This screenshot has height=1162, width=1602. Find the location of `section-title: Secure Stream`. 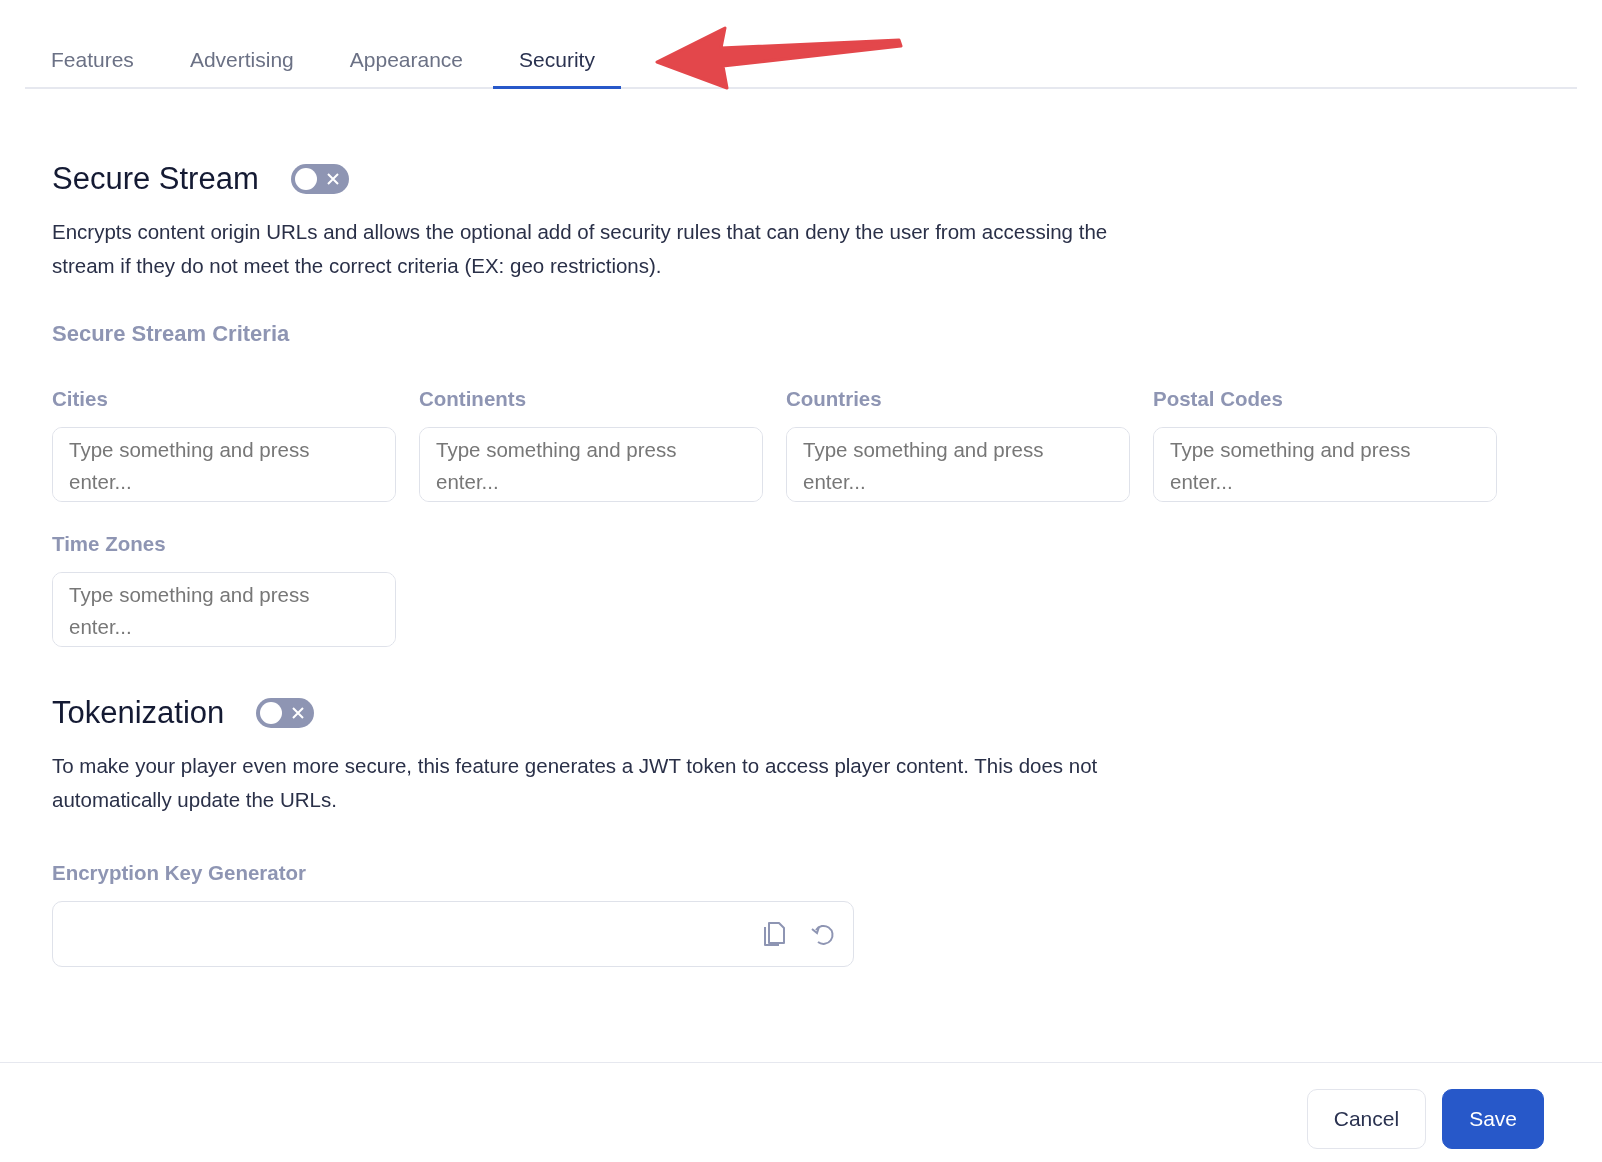

section-title: Secure Stream is located at coordinates (155, 179).